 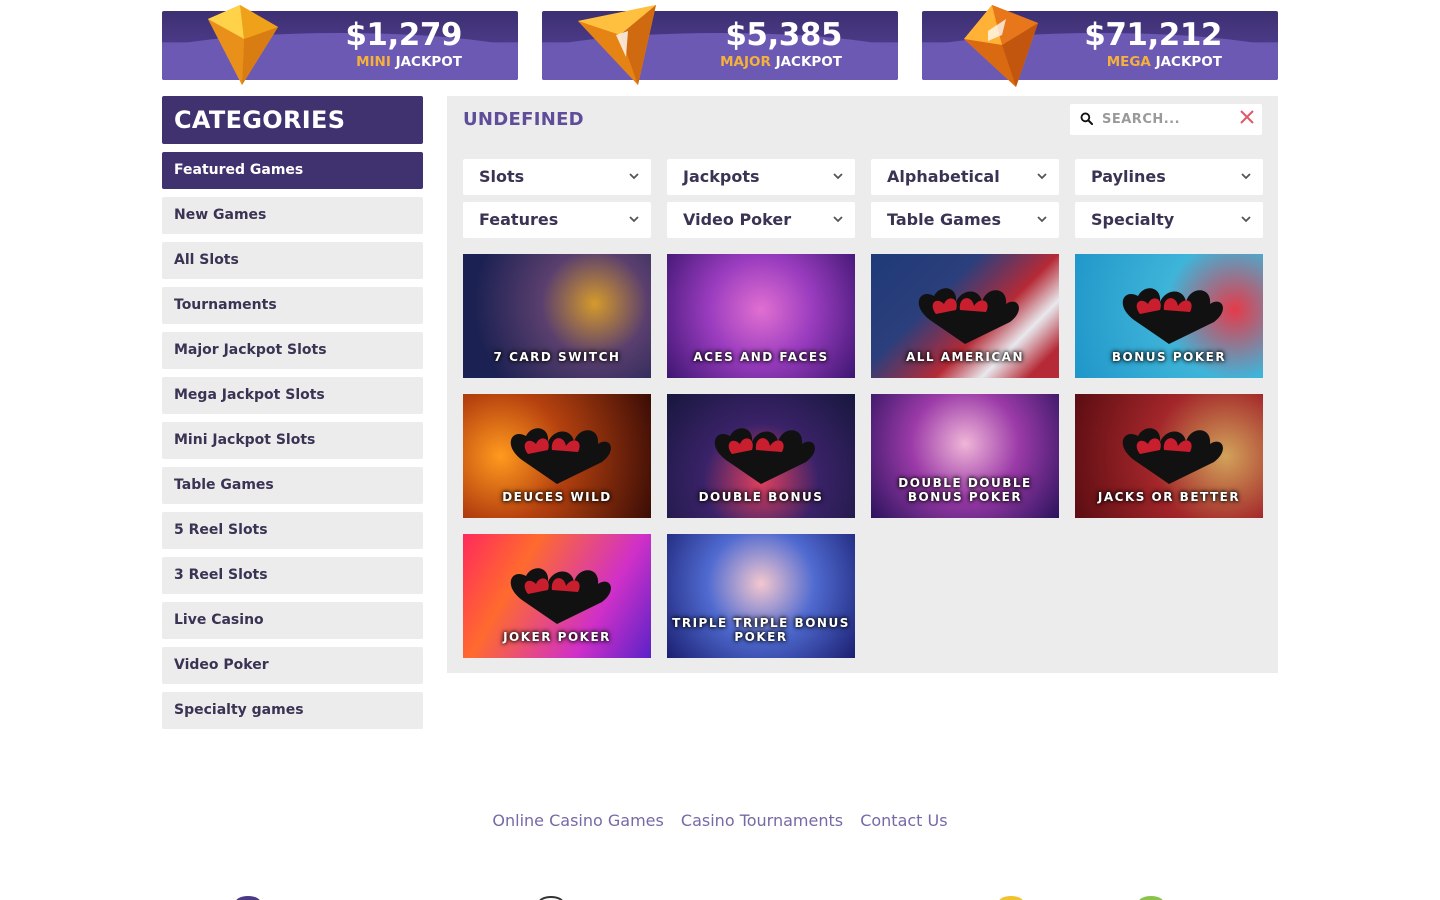 What do you see at coordinates (1153, 35) in the screenshot?
I see `jackpot-amount: $71,212` at bounding box center [1153, 35].